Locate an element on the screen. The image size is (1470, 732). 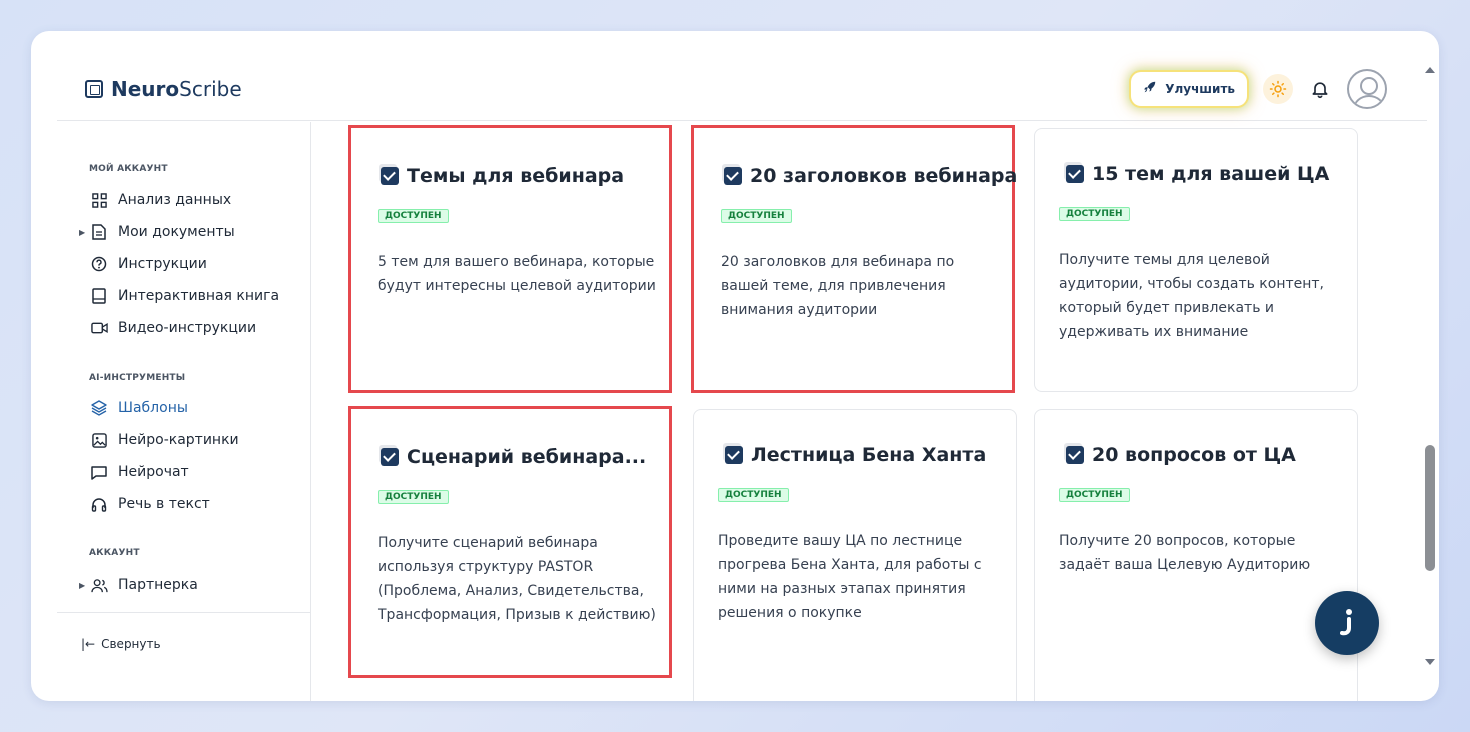
logo-text-bold: Neuro is located at coordinates (145, 89).